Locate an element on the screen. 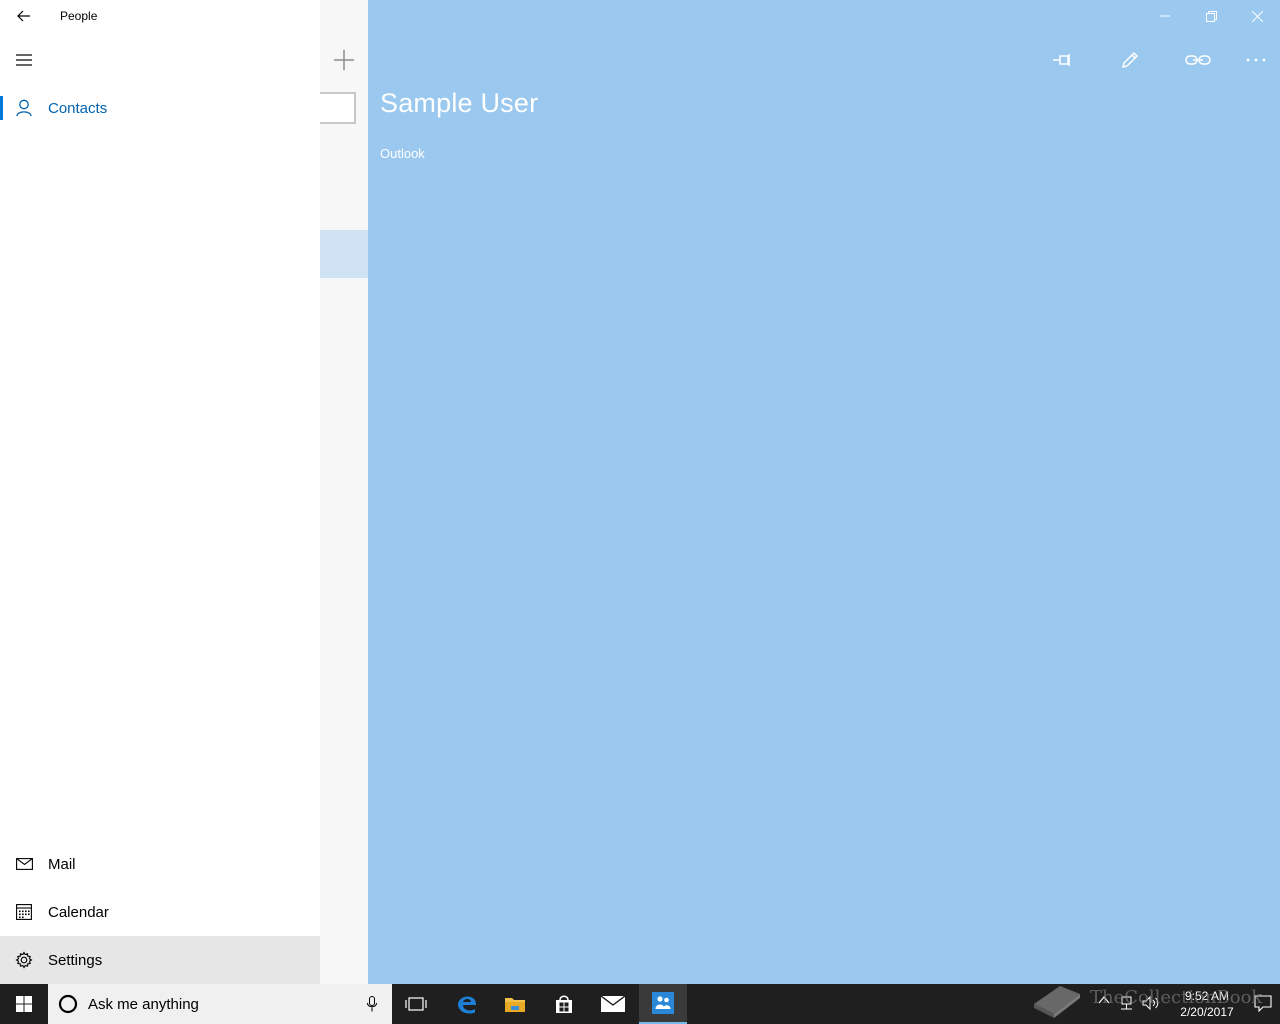  notification-icon is located at coordinates (1263, 1004).